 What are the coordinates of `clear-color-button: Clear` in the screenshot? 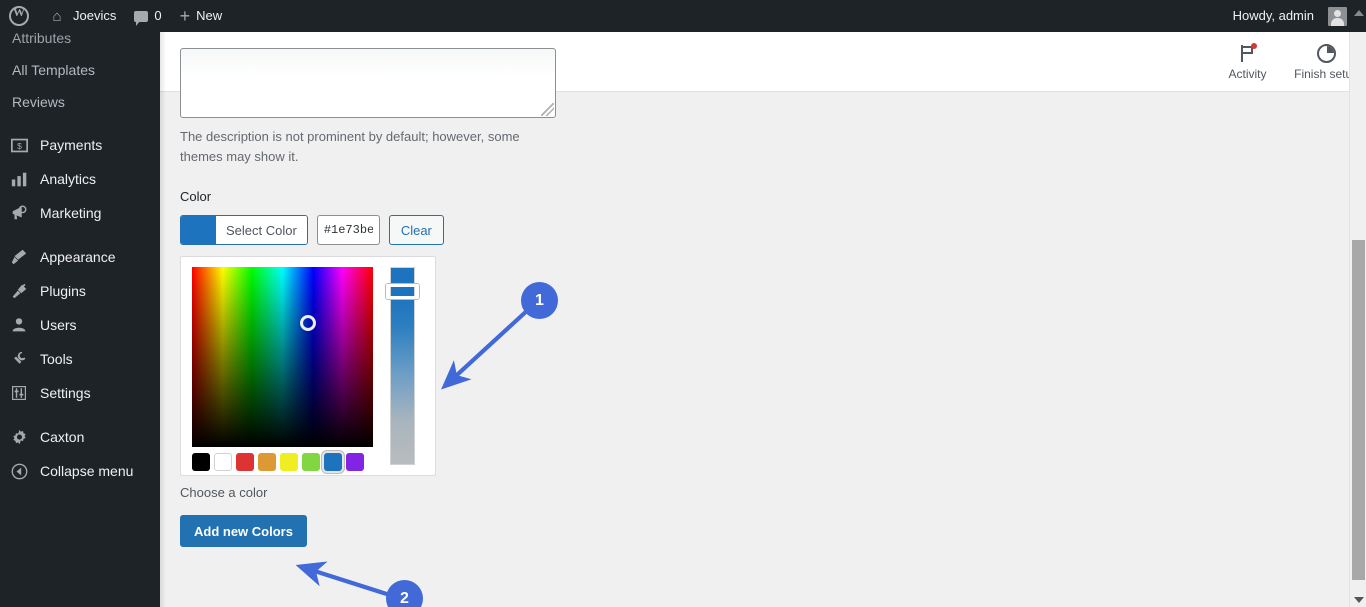 It's located at (416, 230).